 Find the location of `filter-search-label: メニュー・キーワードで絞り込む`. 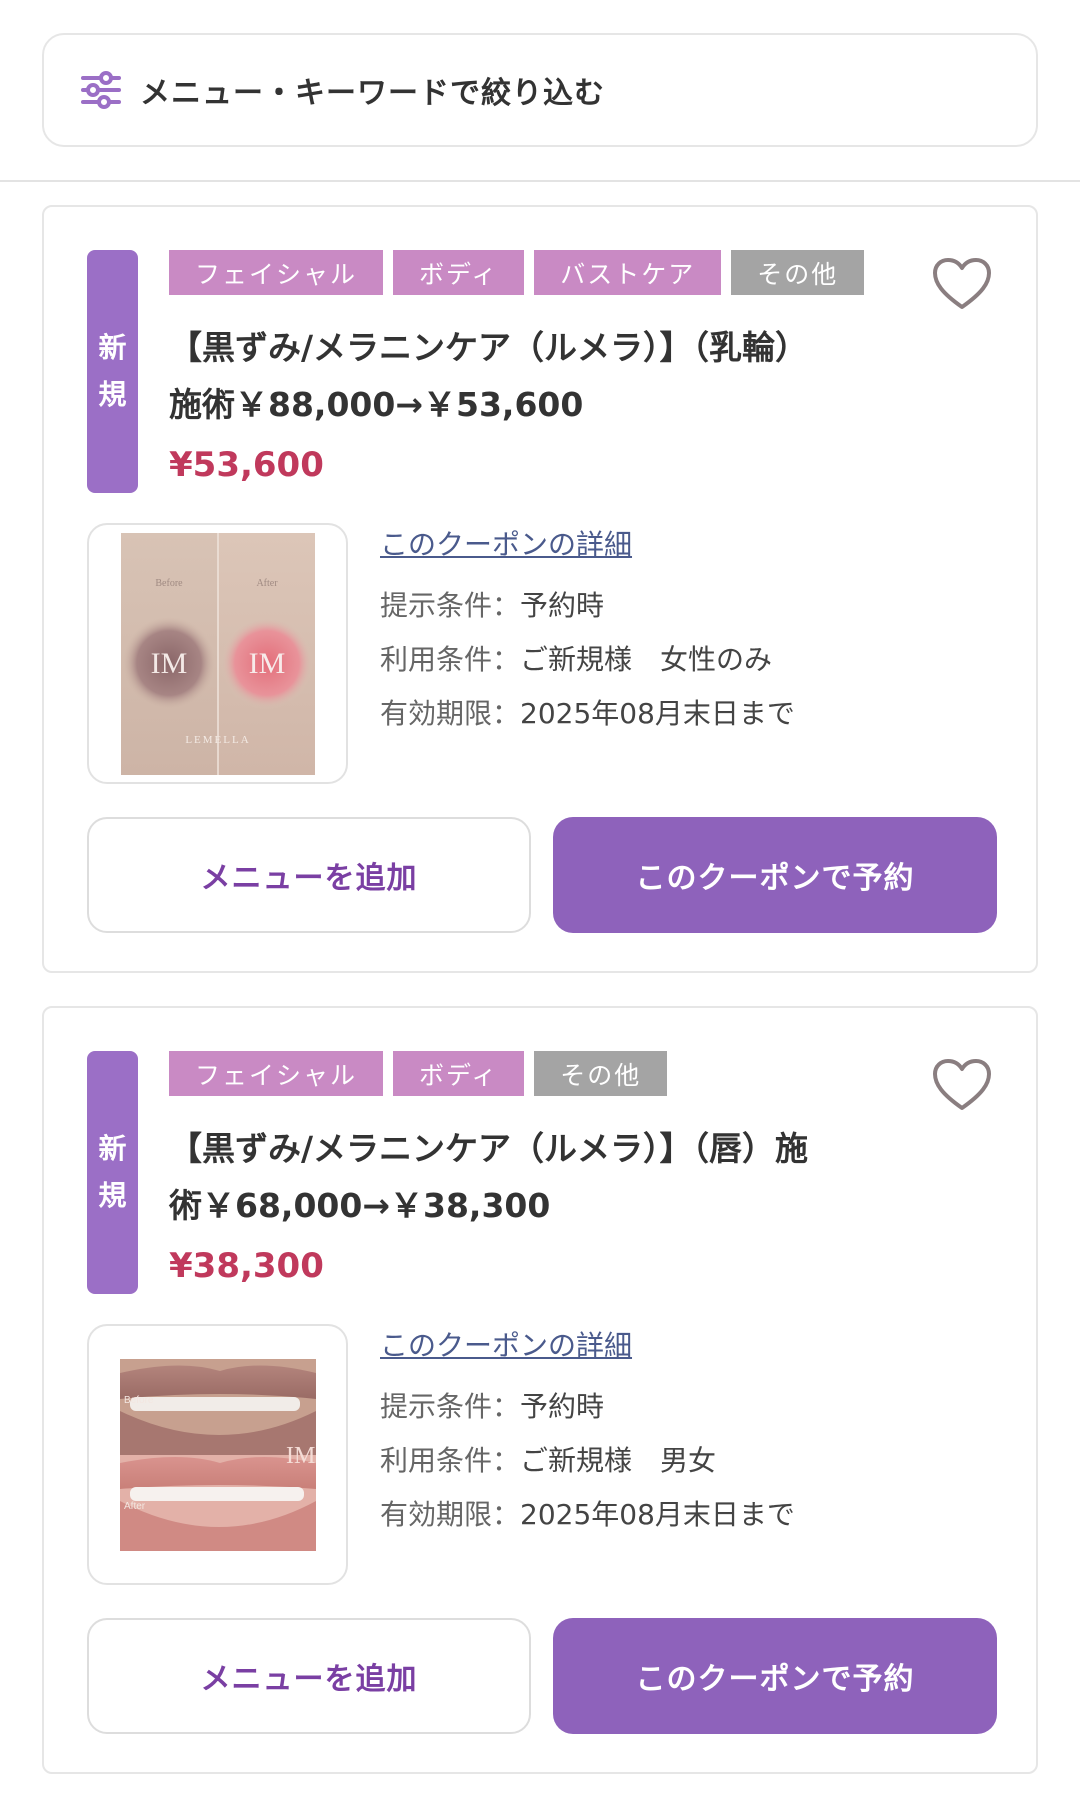

filter-search-label: メニュー・キーワードで絞り込む is located at coordinates (372, 93).